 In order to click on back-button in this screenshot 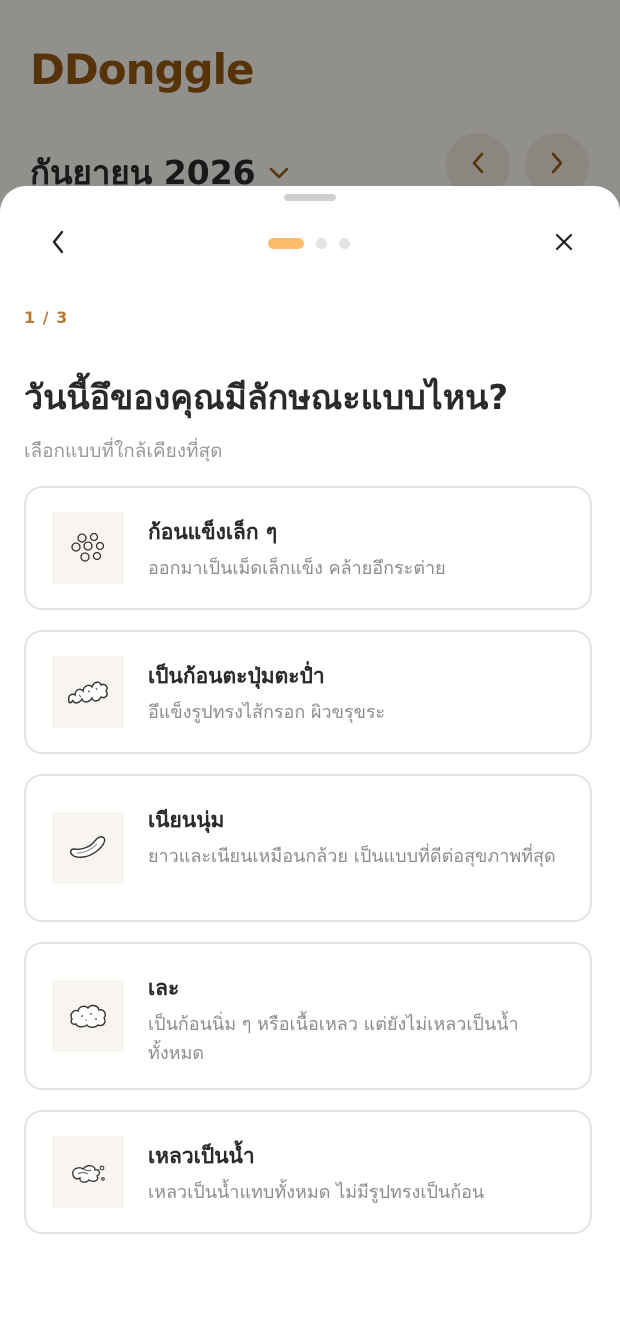, I will do `click(58, 244)`.